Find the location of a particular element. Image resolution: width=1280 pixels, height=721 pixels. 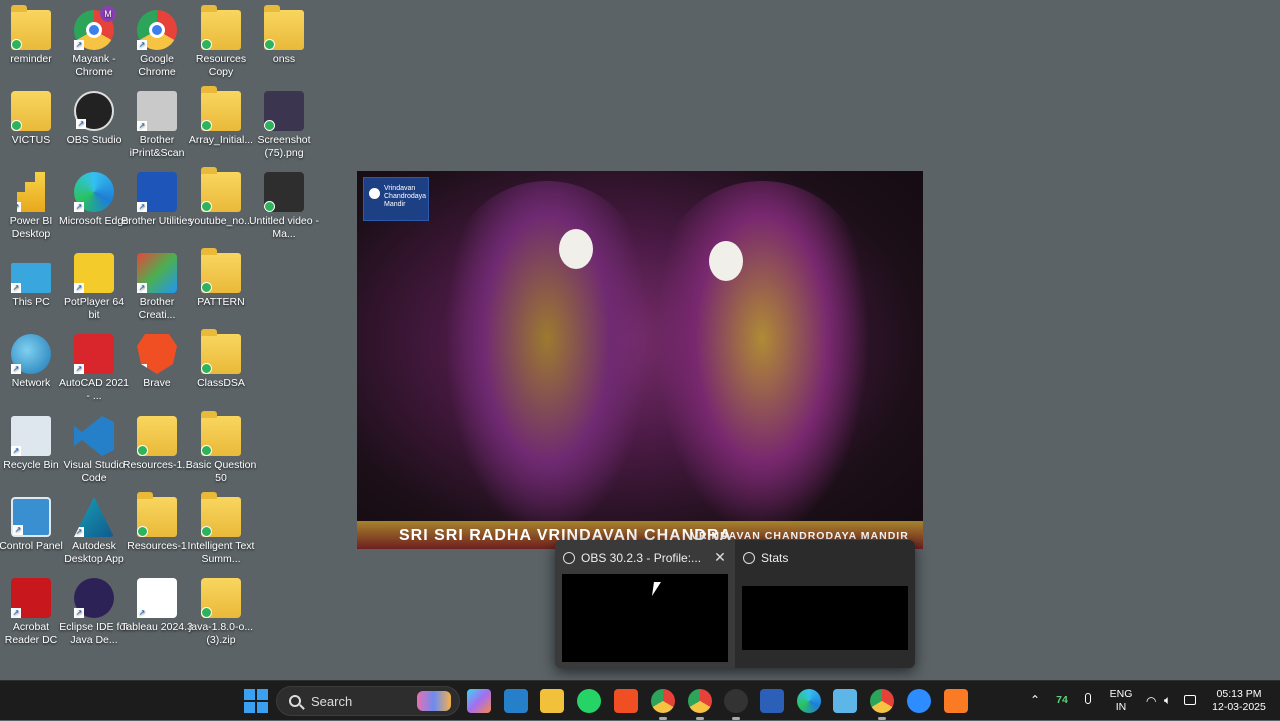

taskbar-brave-icon is located at coordinates (626, 701).